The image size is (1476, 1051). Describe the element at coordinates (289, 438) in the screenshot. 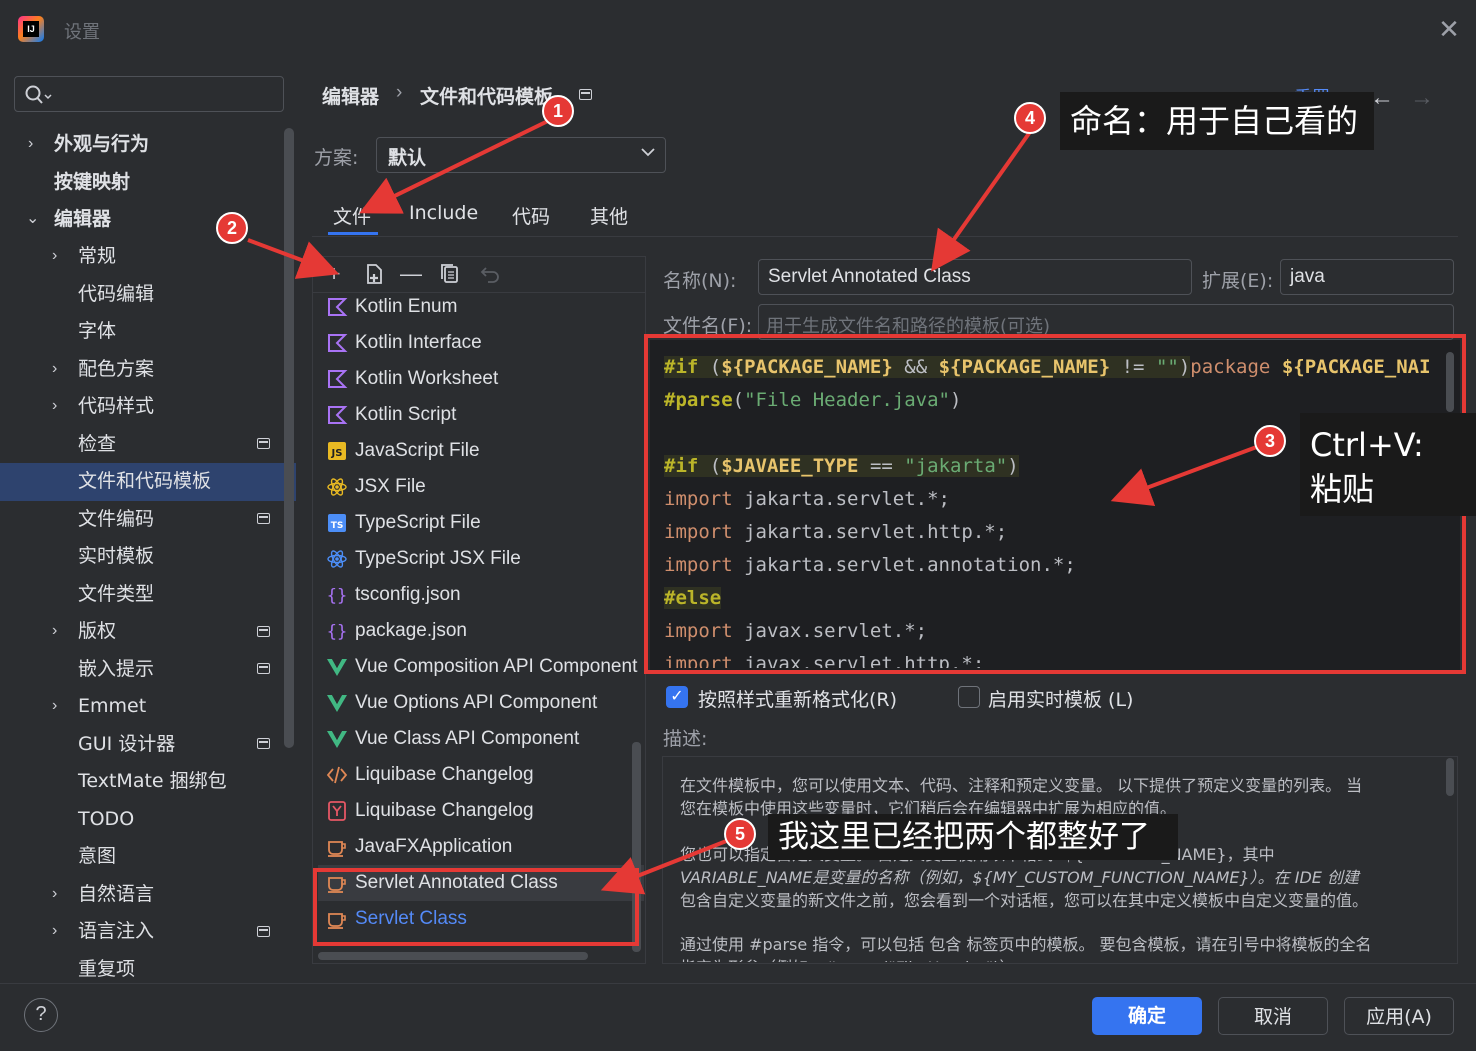

I see `nav-scrollbar` at that location.